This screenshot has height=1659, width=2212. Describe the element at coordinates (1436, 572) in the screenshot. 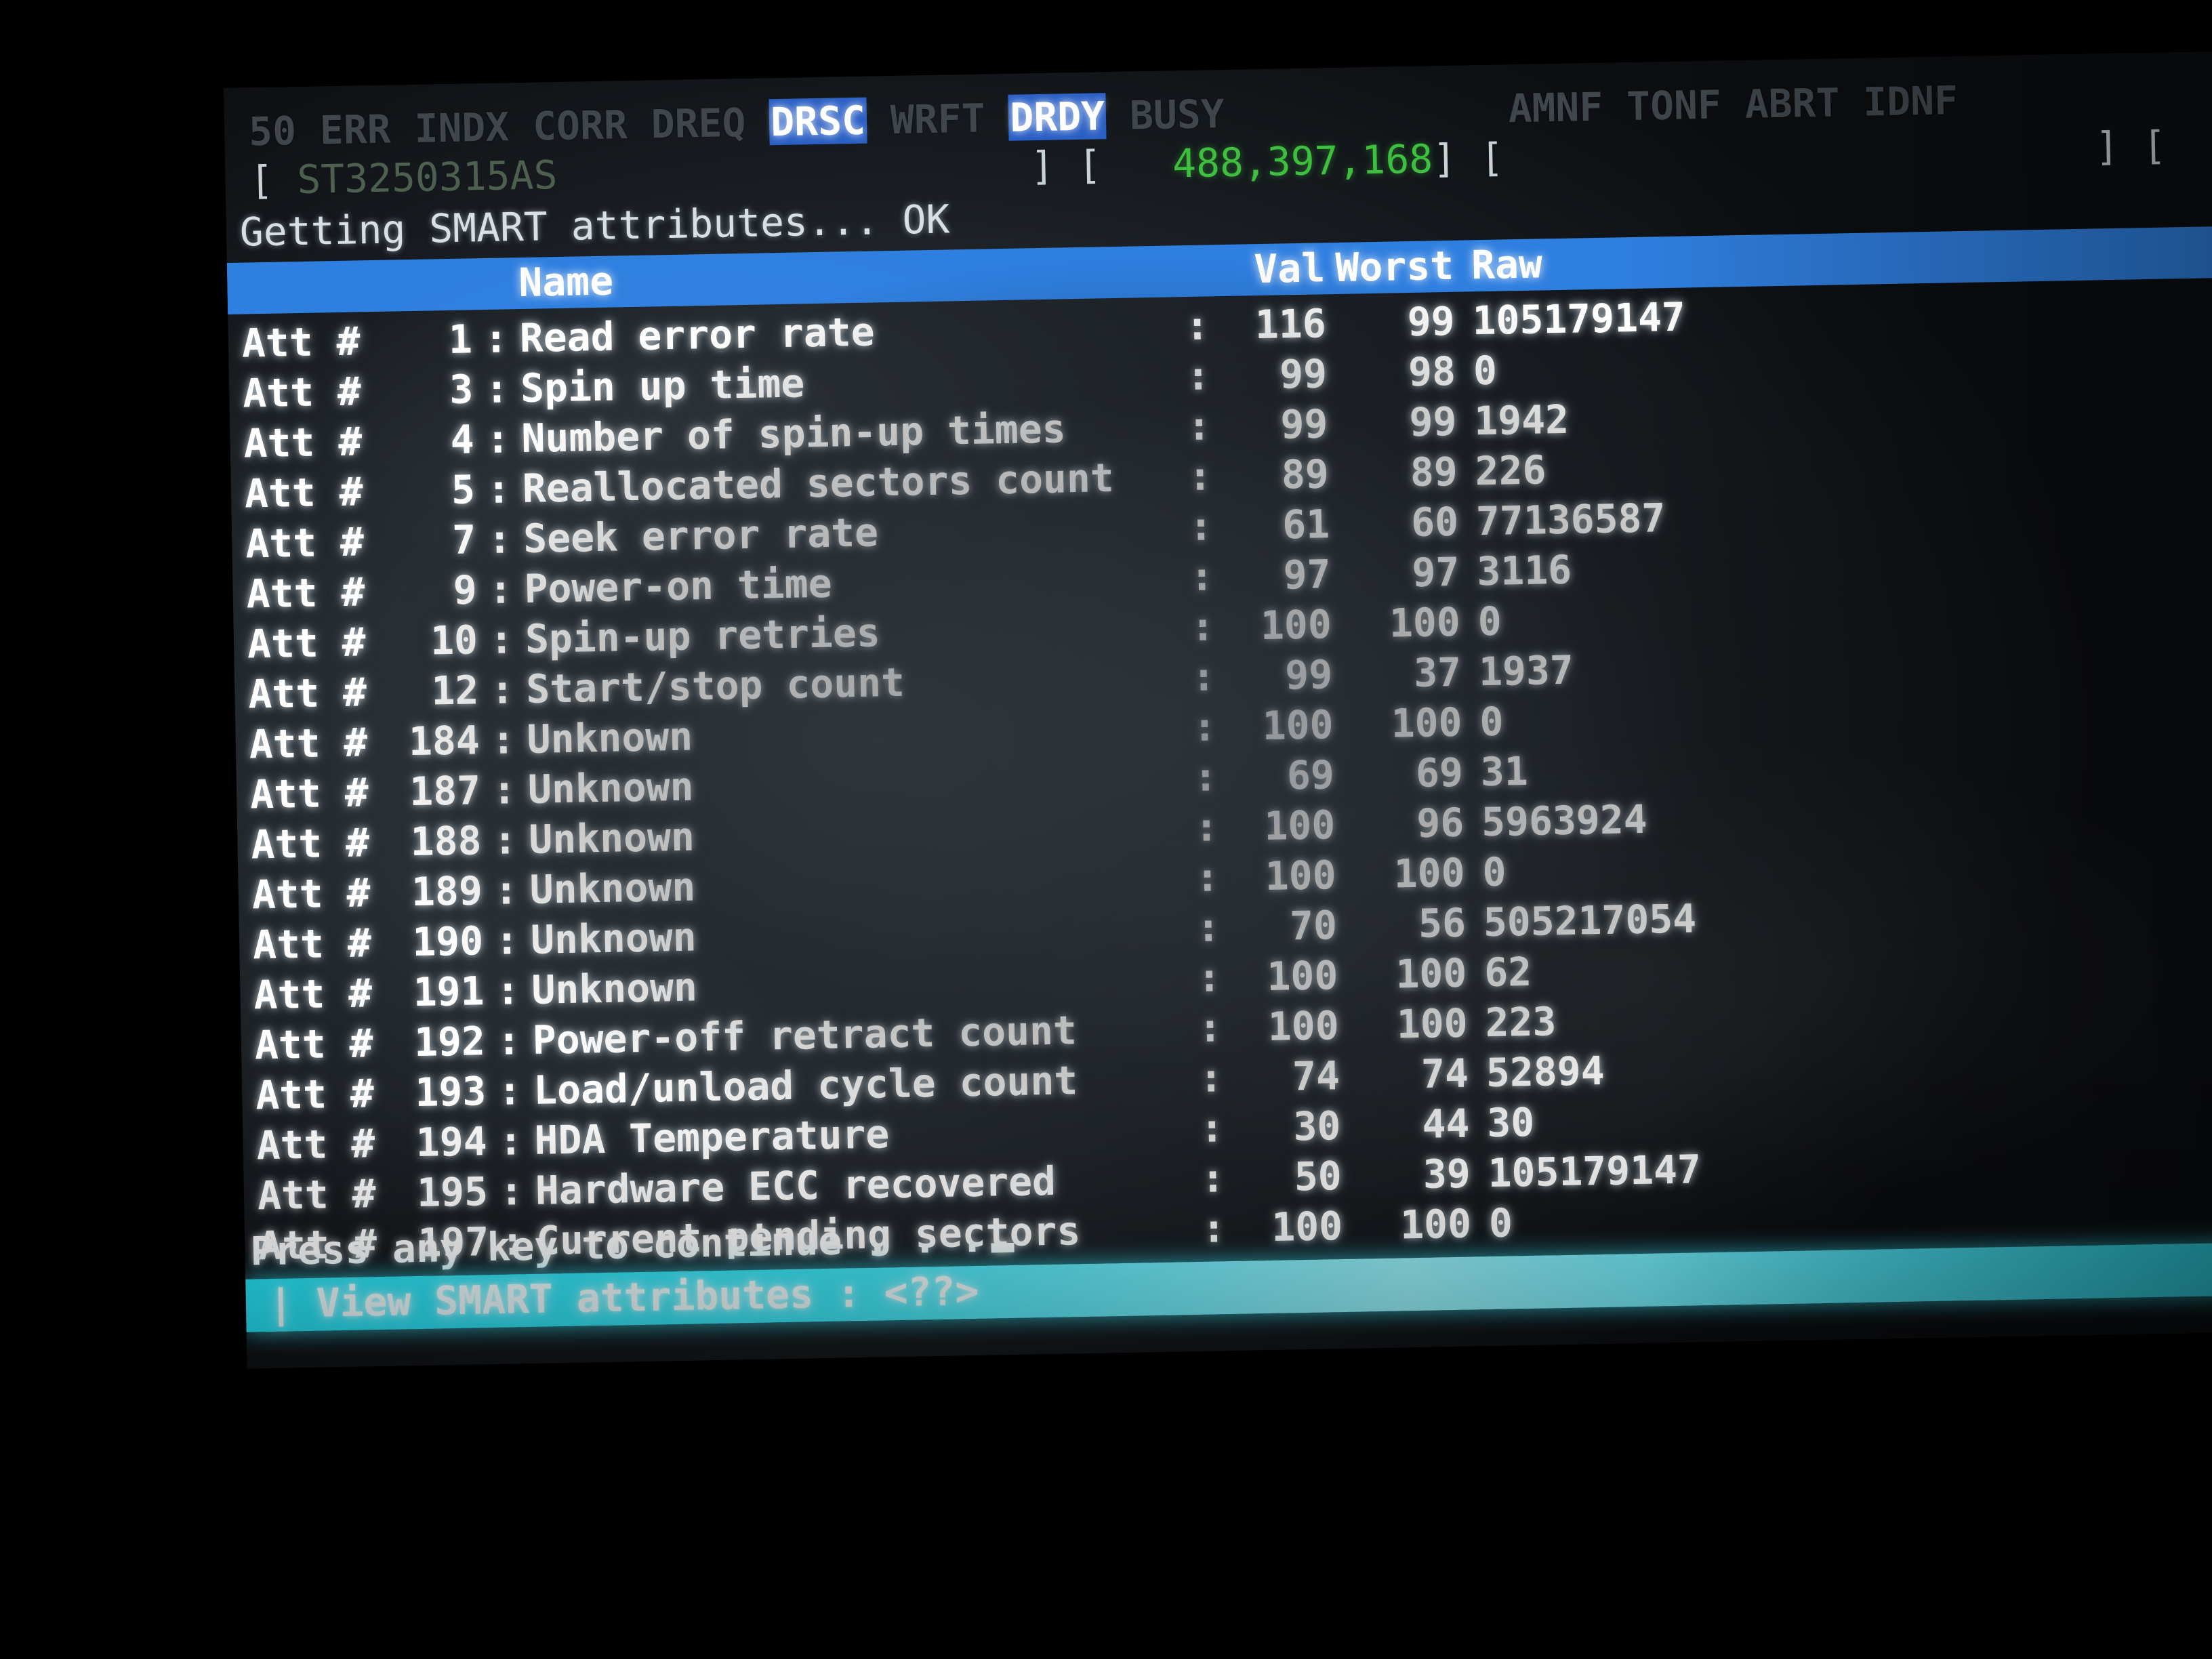

I see `row-worst: 97` at that location.